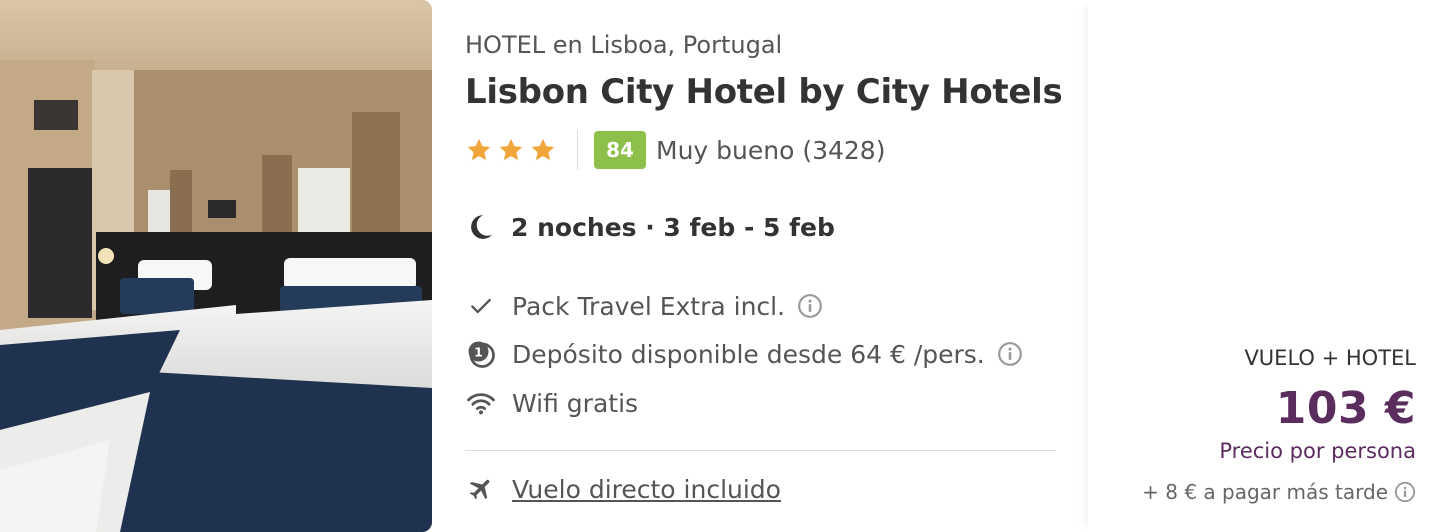 The width and height of the screenshot is (1440, 532). I want to click on hotel-name: Lisbon City Hotel by City Hotels, so click(764, 92).